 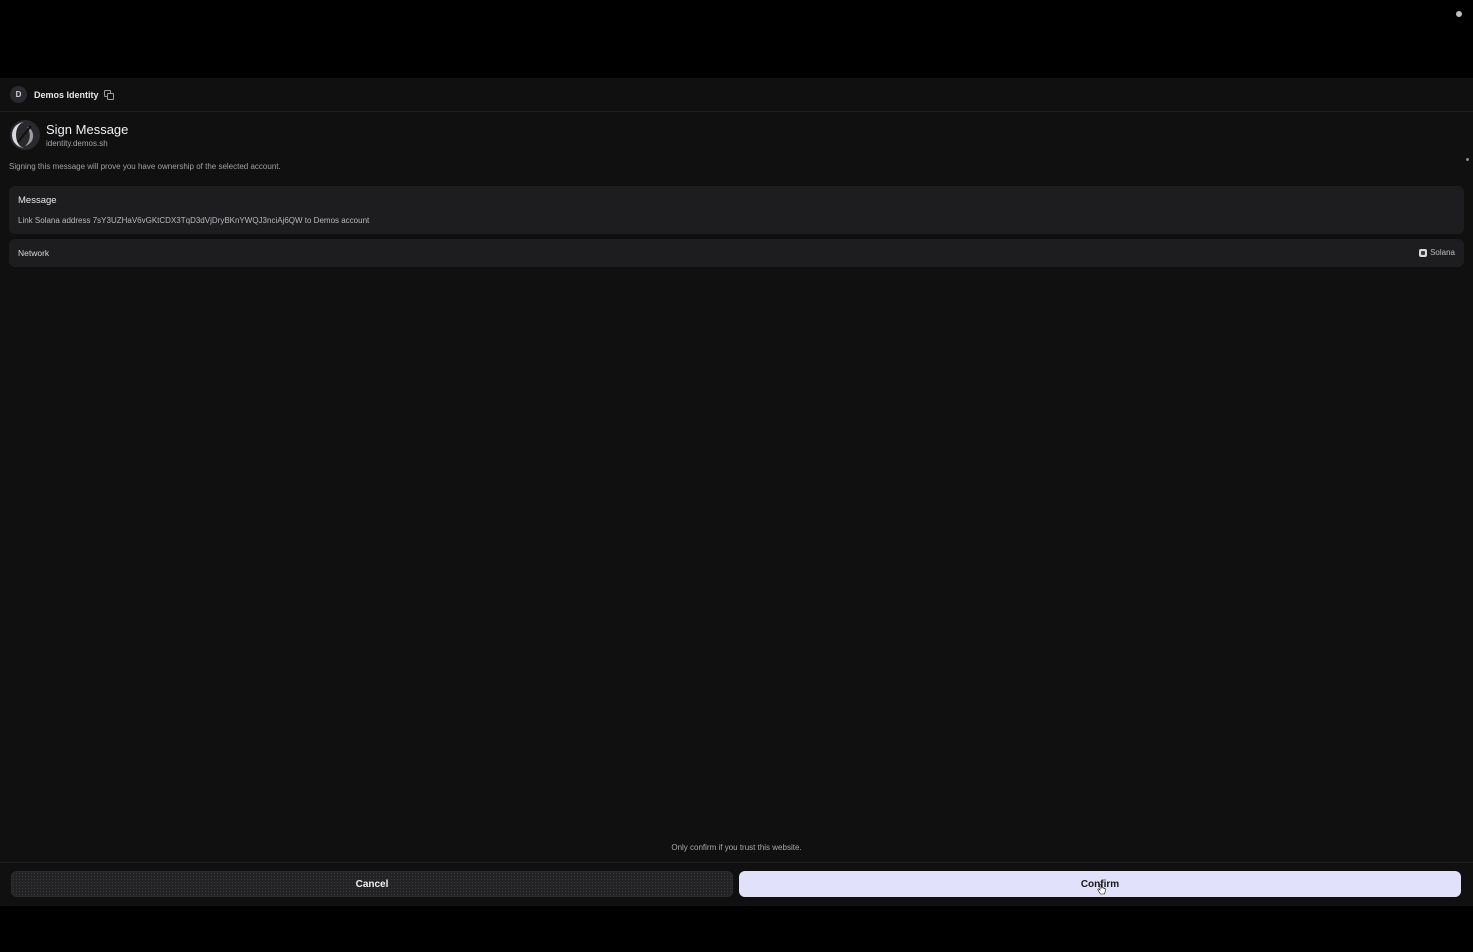 What do you see at coordinates (108, 95) in the screenshot?
I see `copy-icon` at bounding box center [108, 95].